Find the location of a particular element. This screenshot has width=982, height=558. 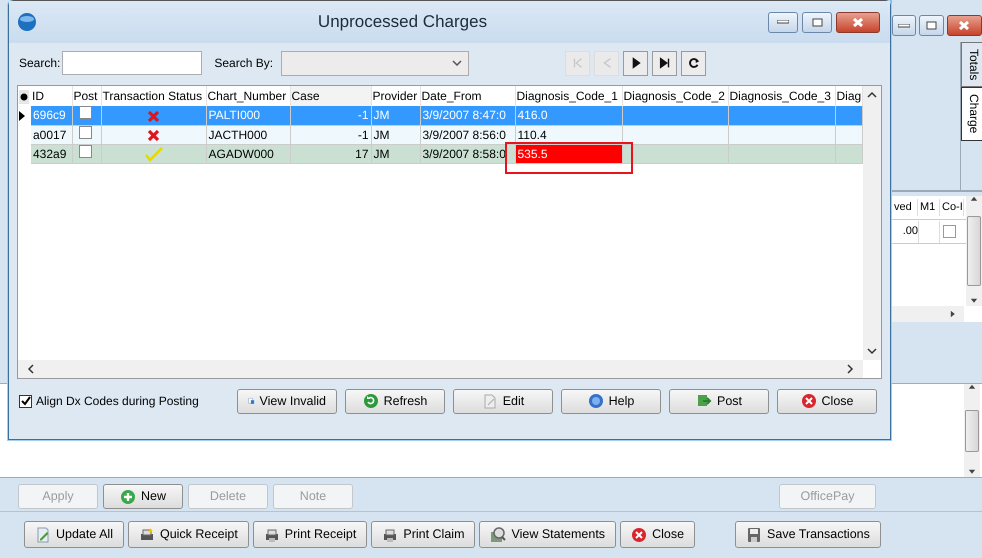

button: Post is located at coordinates (719, 401).